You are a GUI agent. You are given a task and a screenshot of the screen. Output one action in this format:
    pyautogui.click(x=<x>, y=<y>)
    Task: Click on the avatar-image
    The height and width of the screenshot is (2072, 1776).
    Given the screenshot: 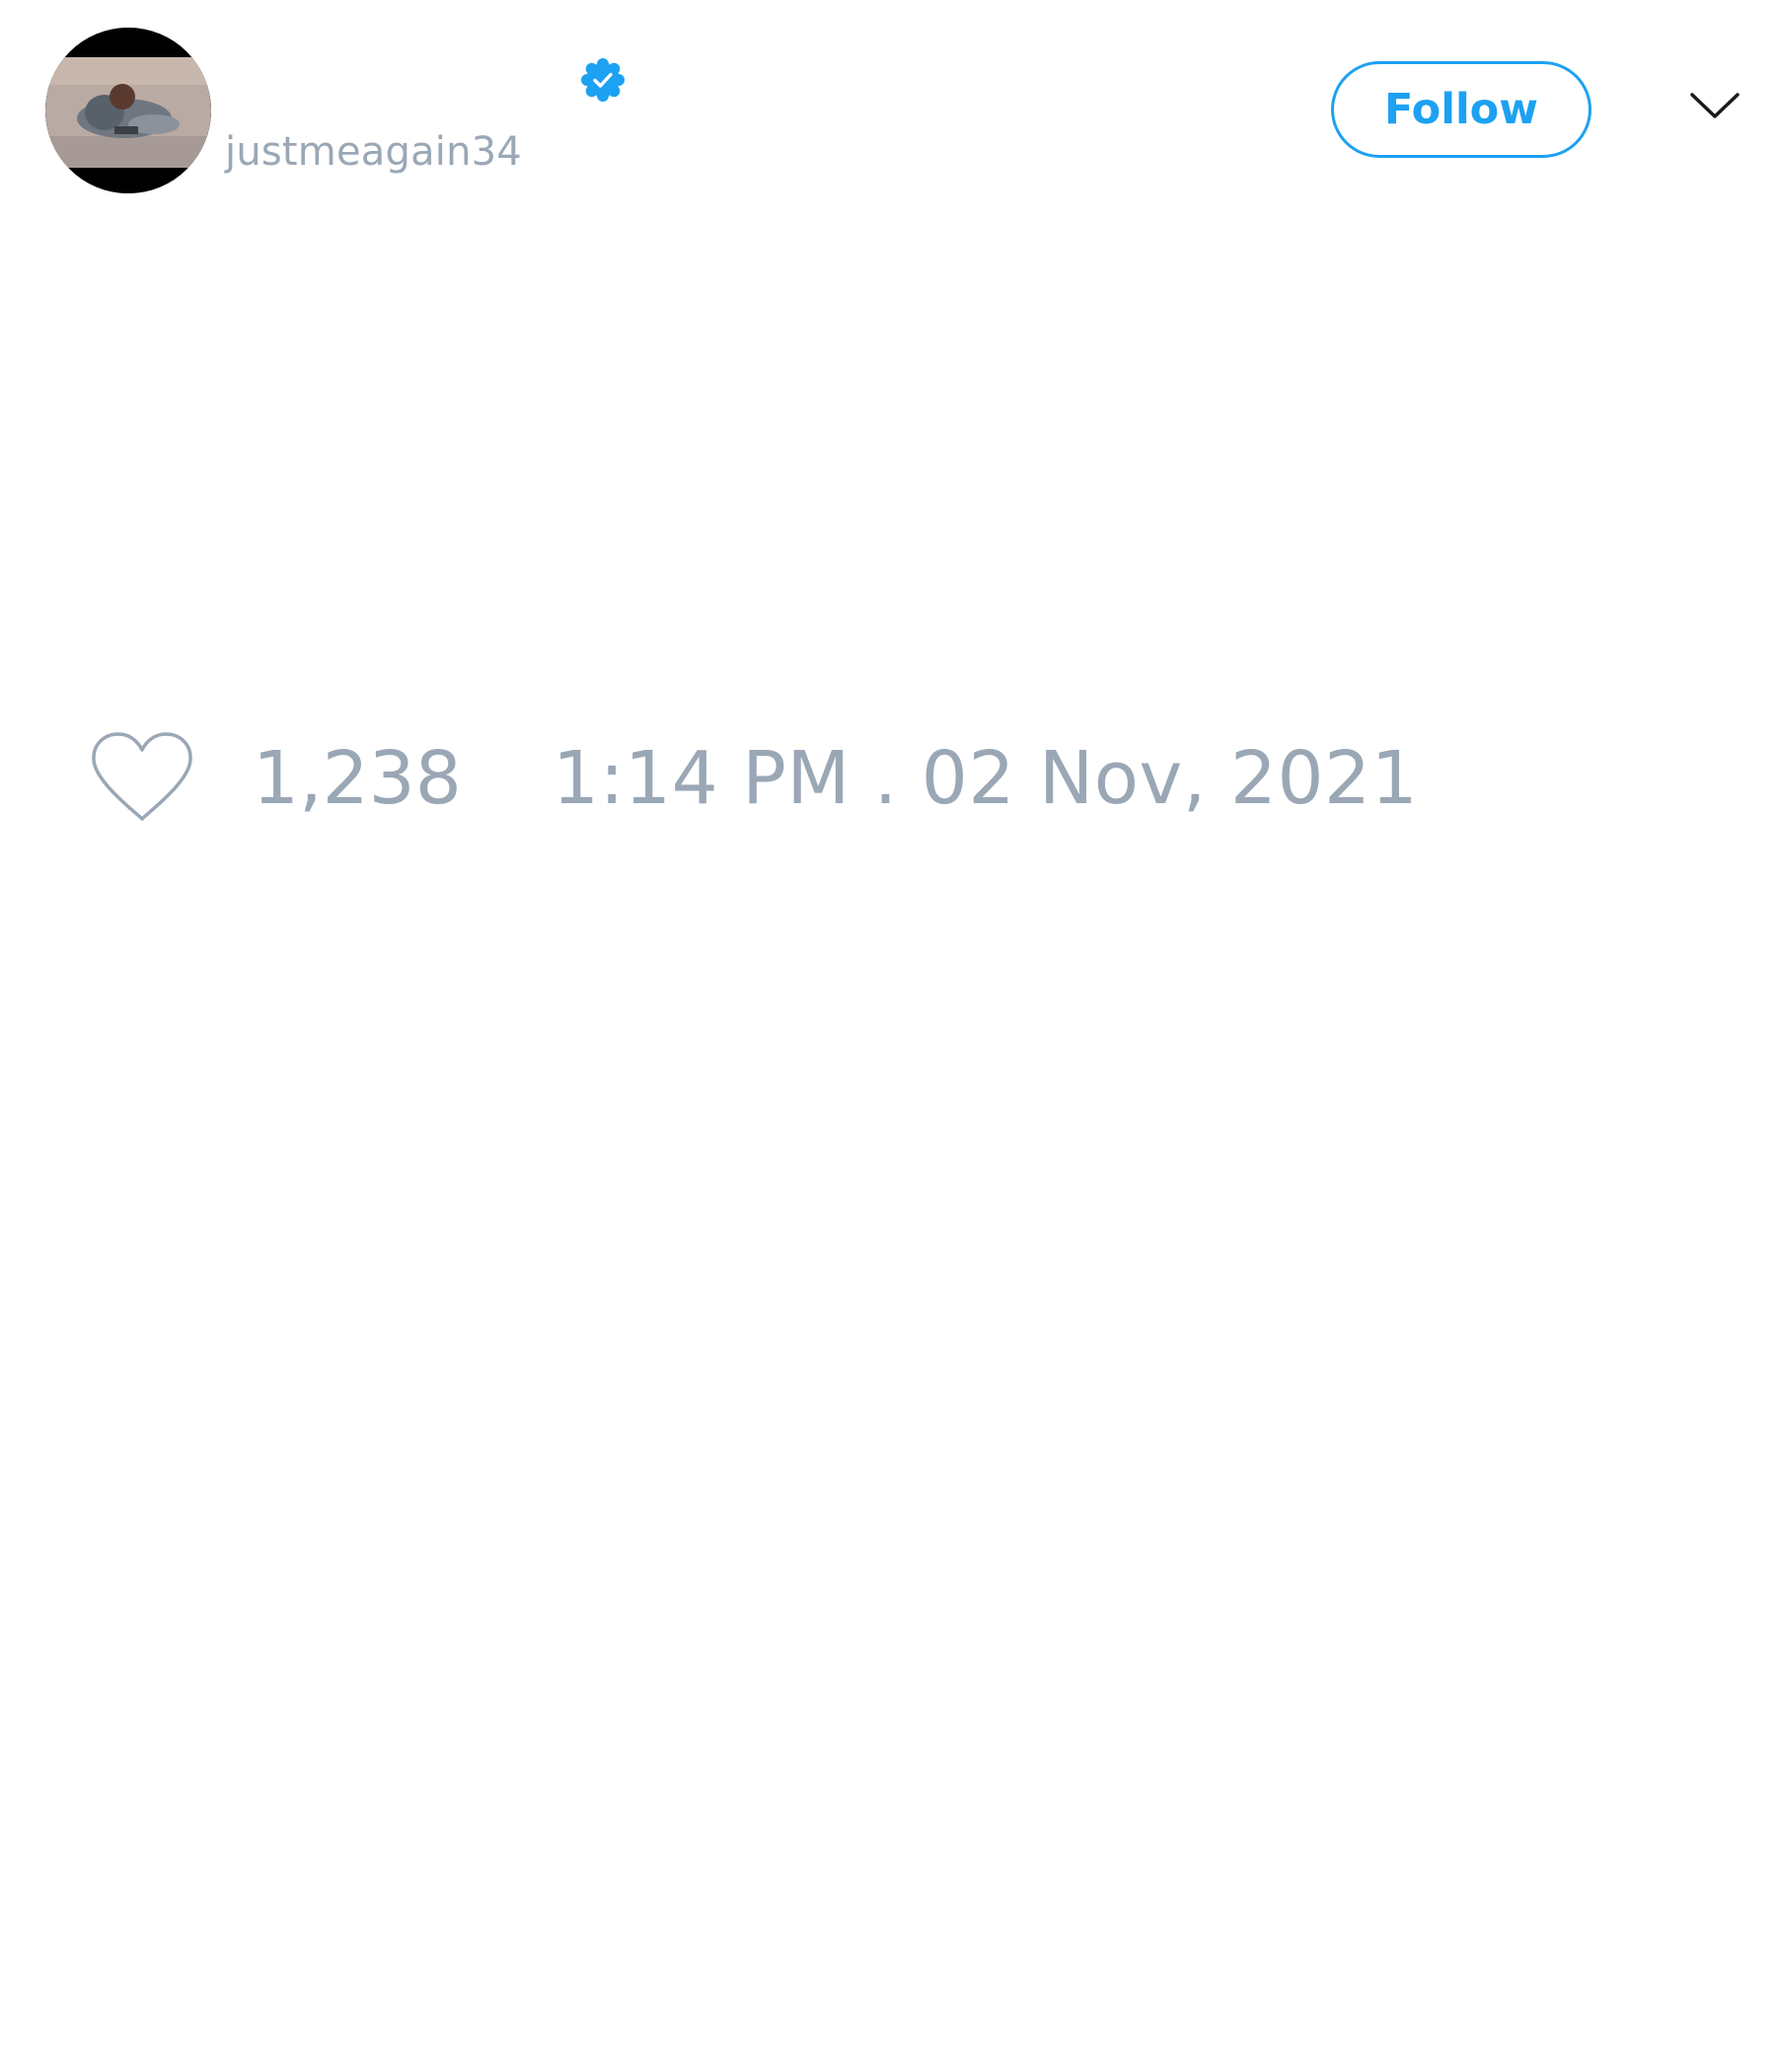 What is the action you would take?
    pyautogui.click(x=128, y=111)
    